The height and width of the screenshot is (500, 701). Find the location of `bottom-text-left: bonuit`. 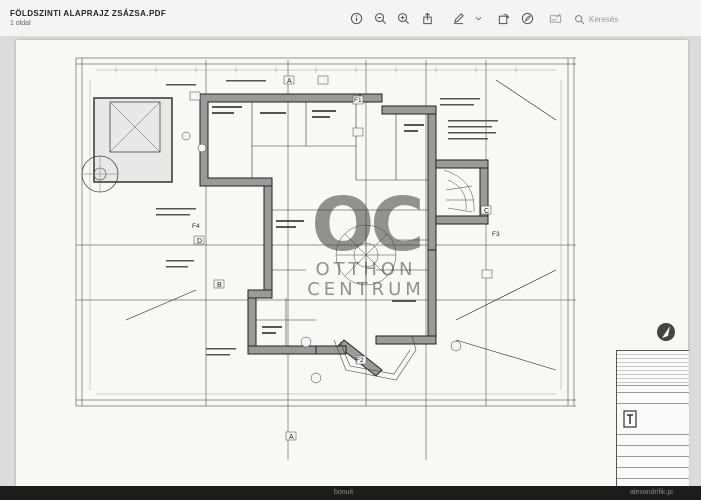

bottom-text-left: bonuit is located at coordinates (344, 492).